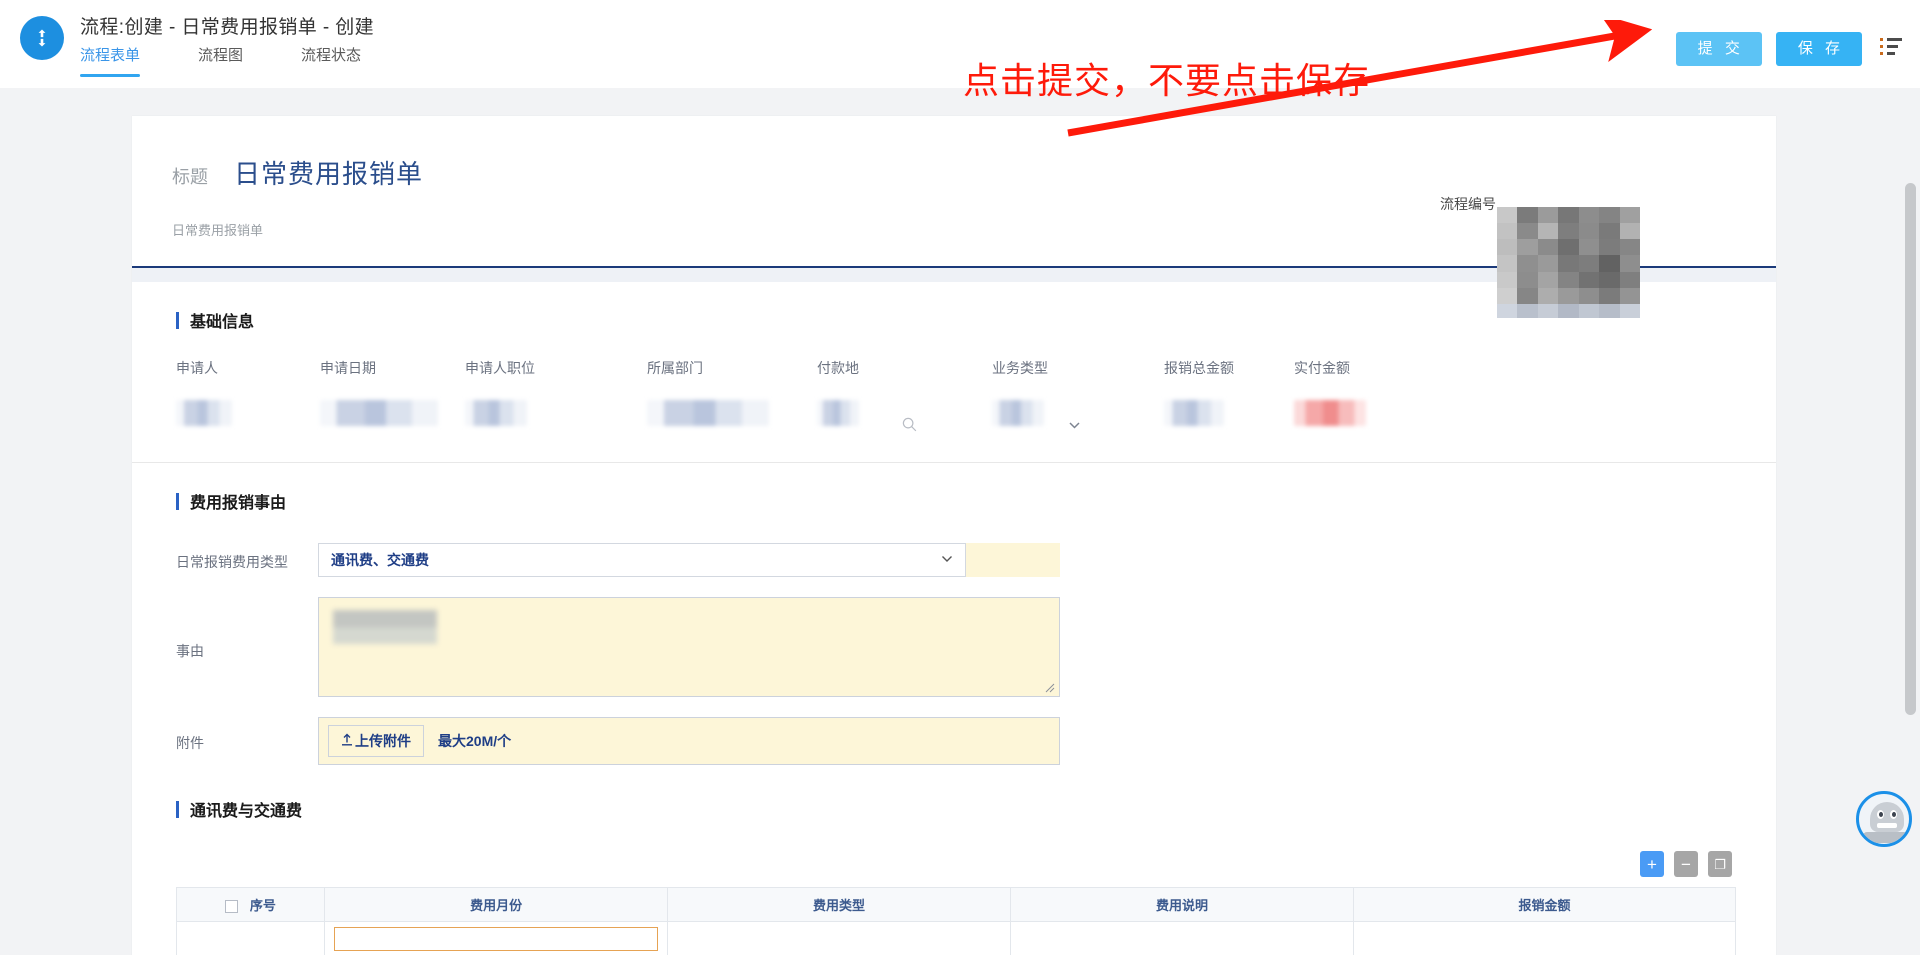 Image resolution: width=1920 pixels, height=955 pixels. I want to click on column-header-index: 序号, so click(250, 904).